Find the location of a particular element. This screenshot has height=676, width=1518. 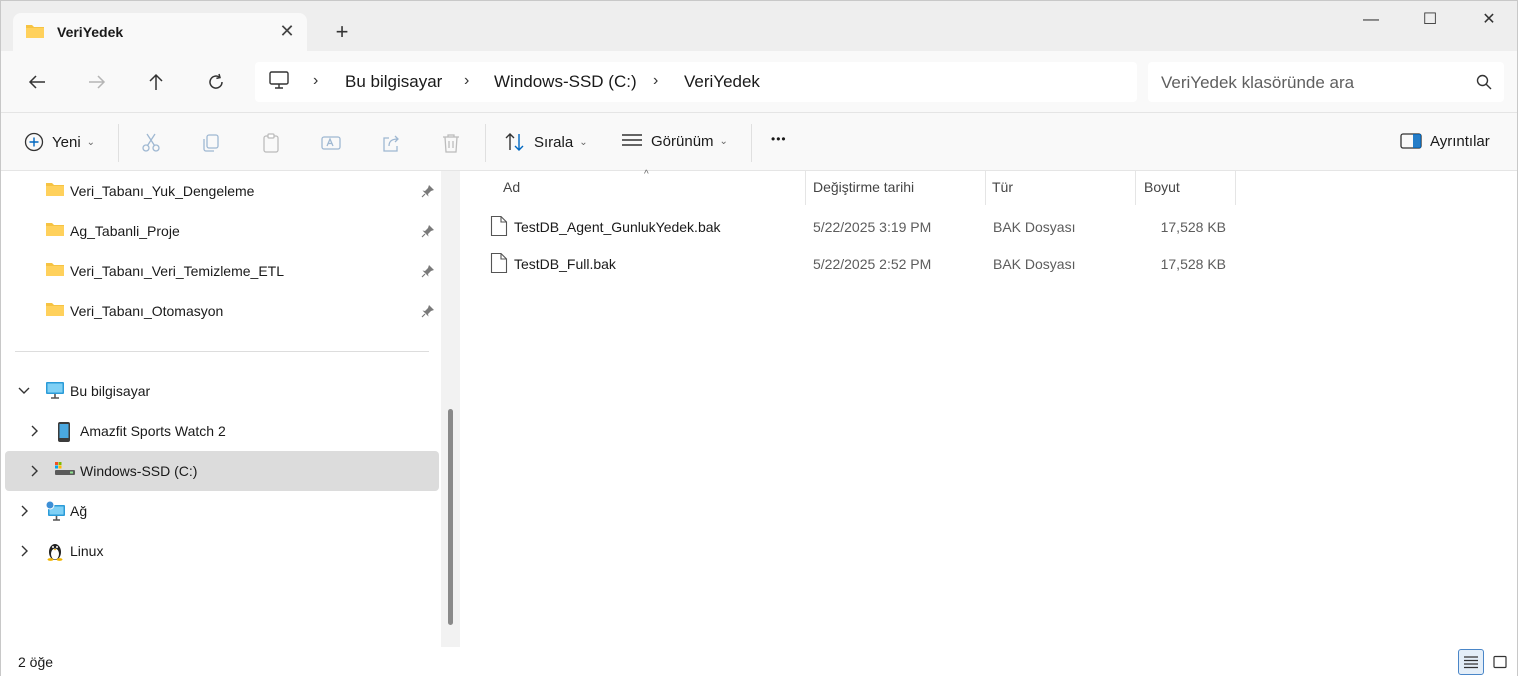

sidebar-item-amazfit: Amazfit Sports Watch 2 is located at coordinates (222, 431).